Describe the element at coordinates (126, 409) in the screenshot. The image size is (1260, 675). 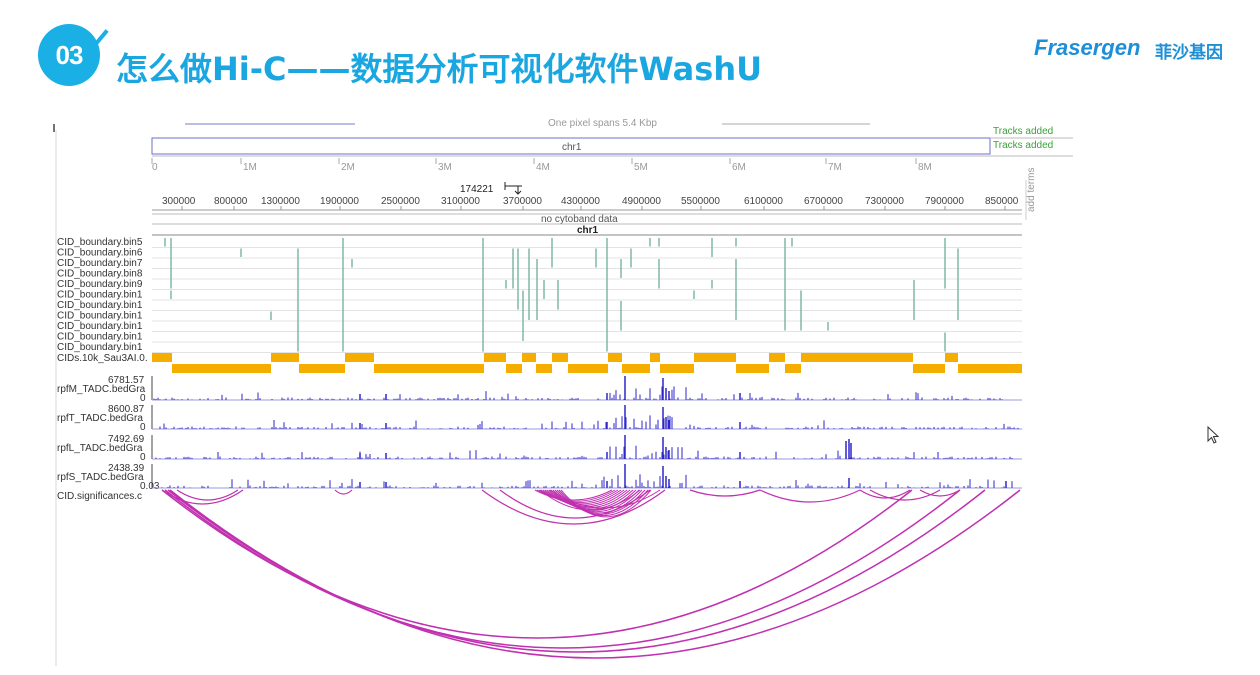
I see `signal-track-max: 8600.87` at that location.